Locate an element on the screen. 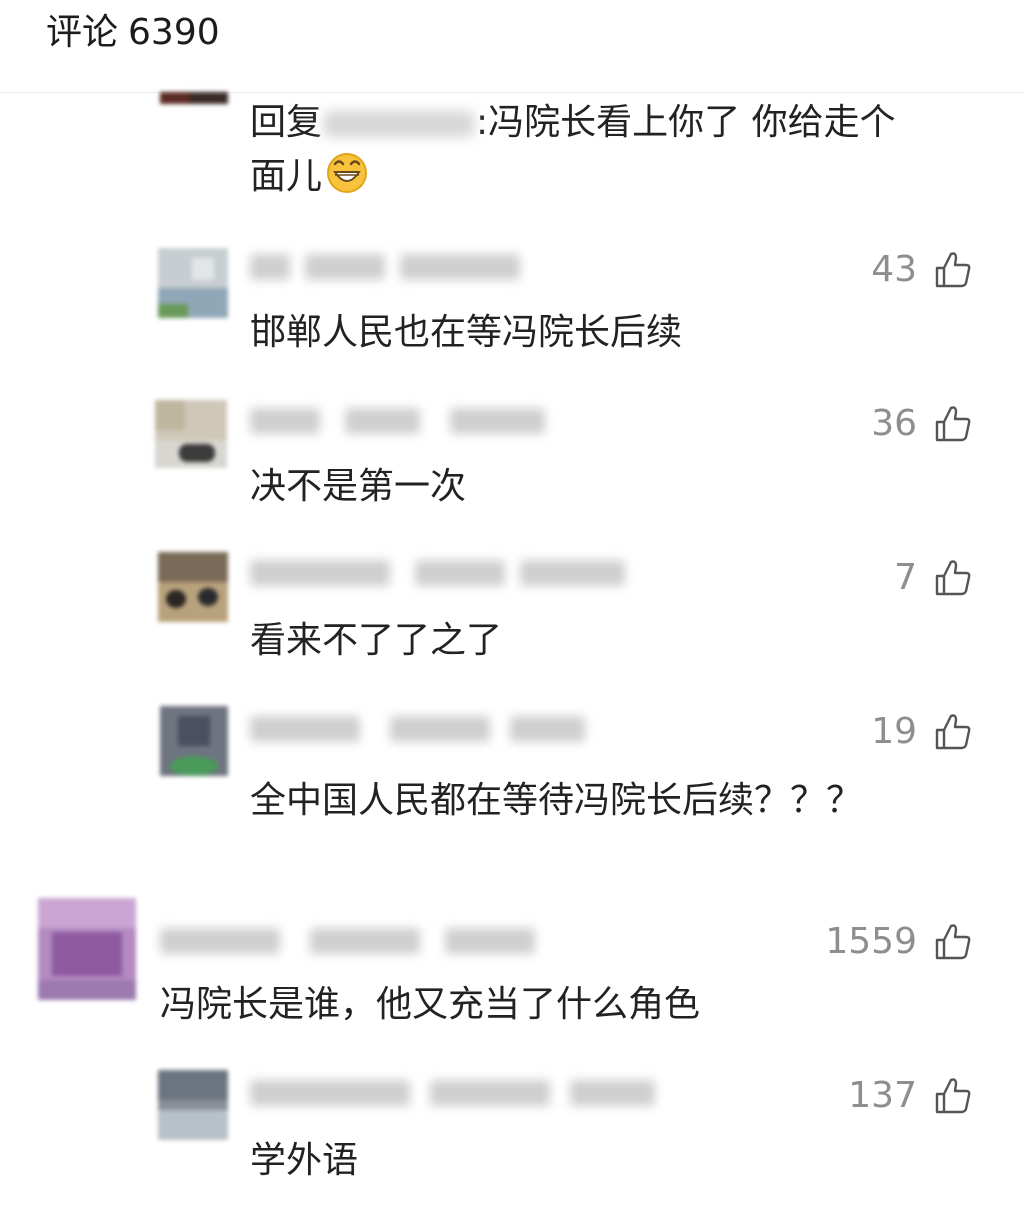 Image resolution: width=1023 pixels, height=1230 pixels. comments-header: 评论 6390 is located at coordinates (511, 46).